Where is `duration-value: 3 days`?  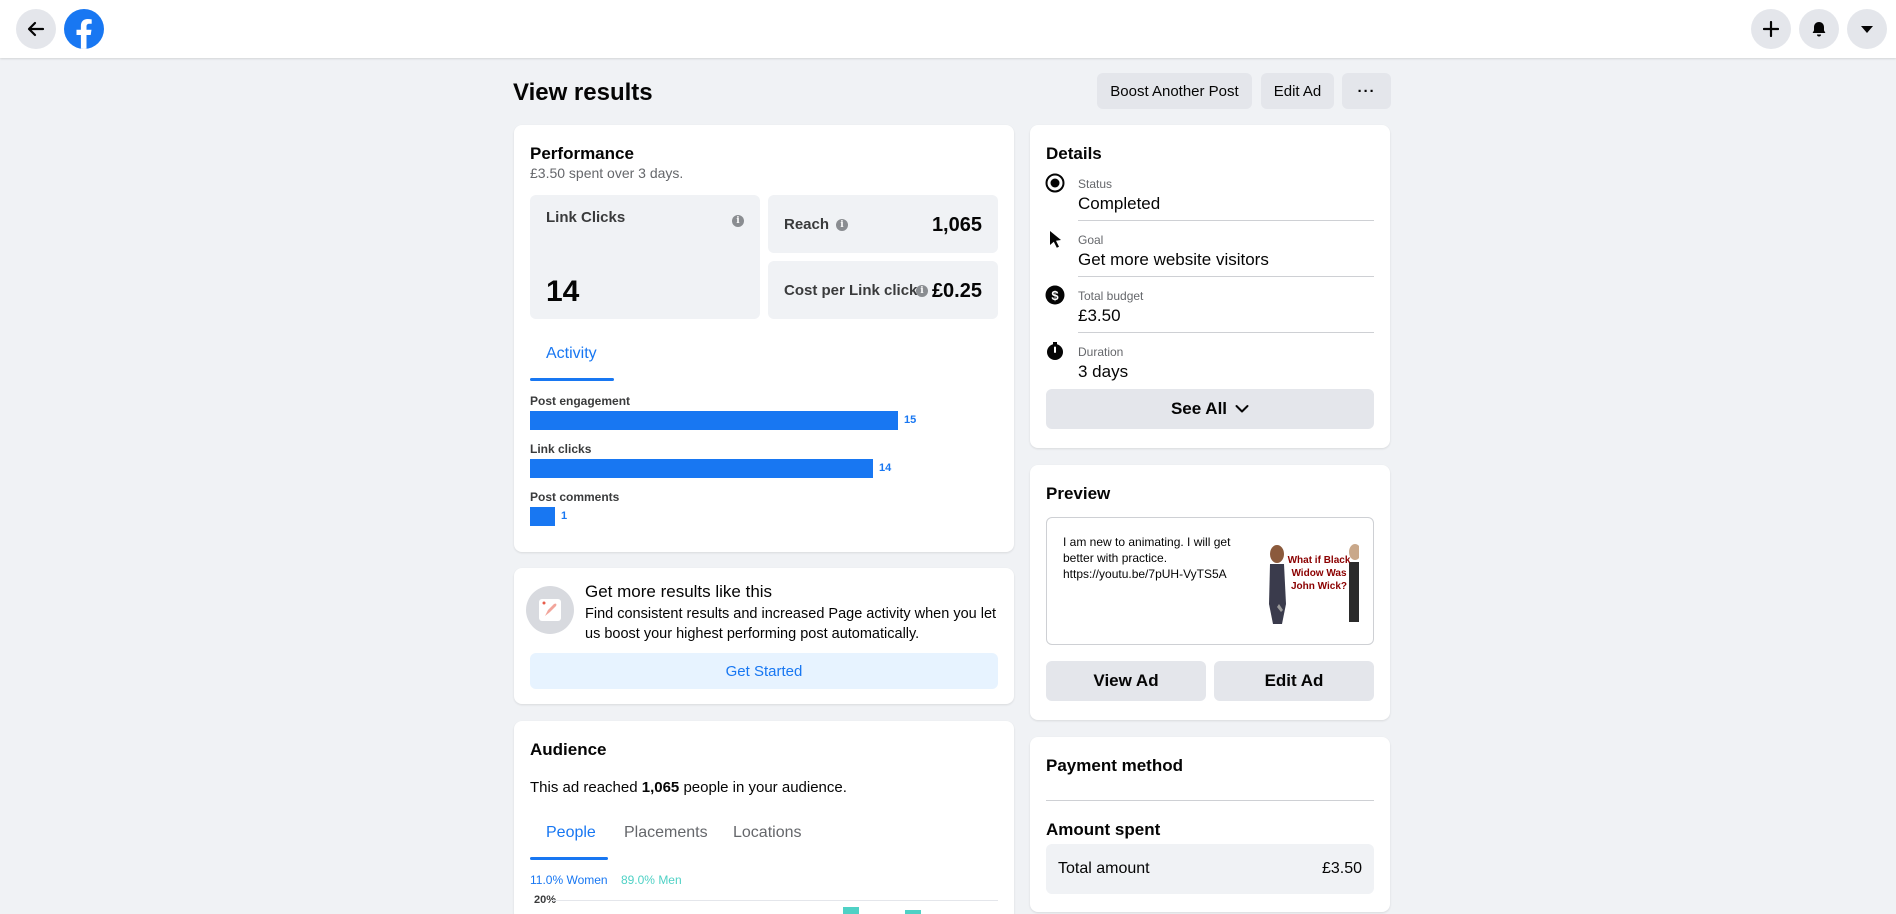
duration-value: 3 days is located at coordinates (1103, 371).